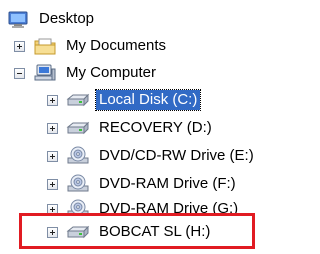 This screenshot has height=254, width=320. I want to click on tree-item-dvd-cdrw-e: DVD/CD-RW Drive (E:), so click(152, 156).